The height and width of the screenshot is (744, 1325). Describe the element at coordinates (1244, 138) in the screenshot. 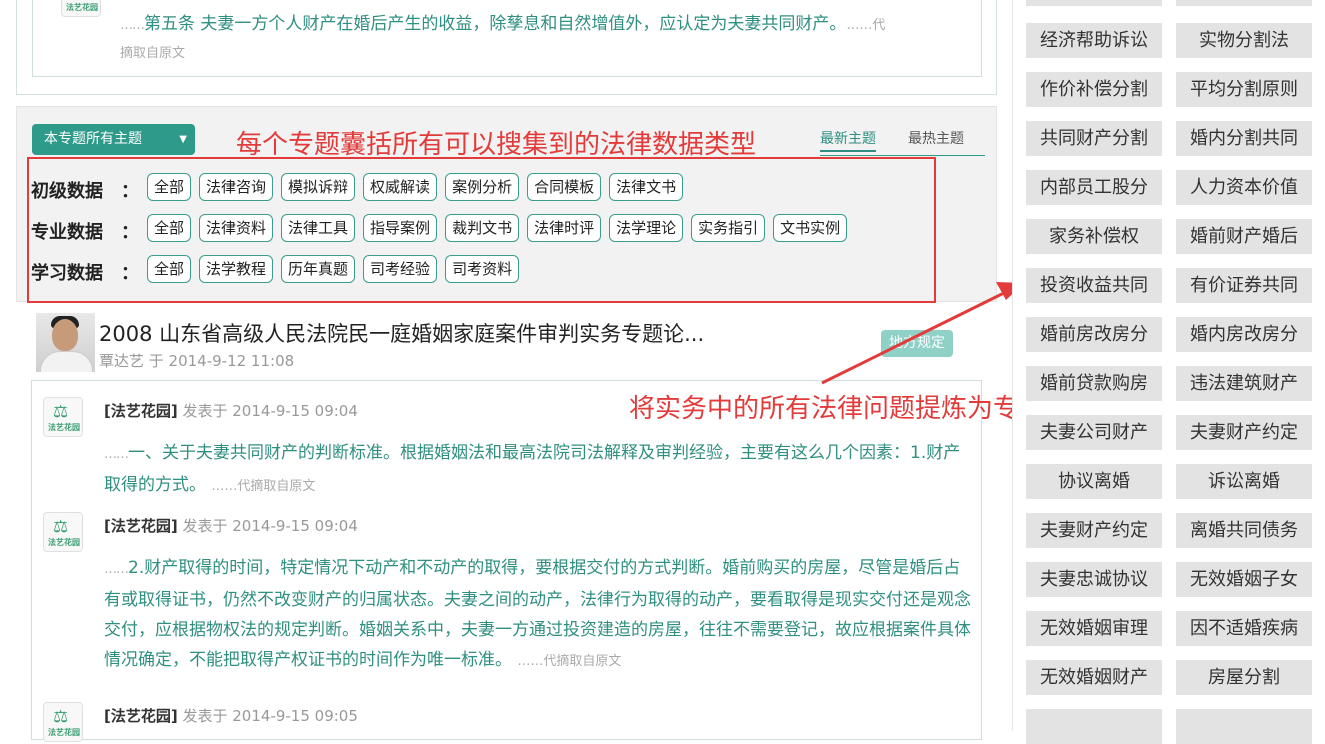

I see `topic-tag: 婚内分割共同` at that location.